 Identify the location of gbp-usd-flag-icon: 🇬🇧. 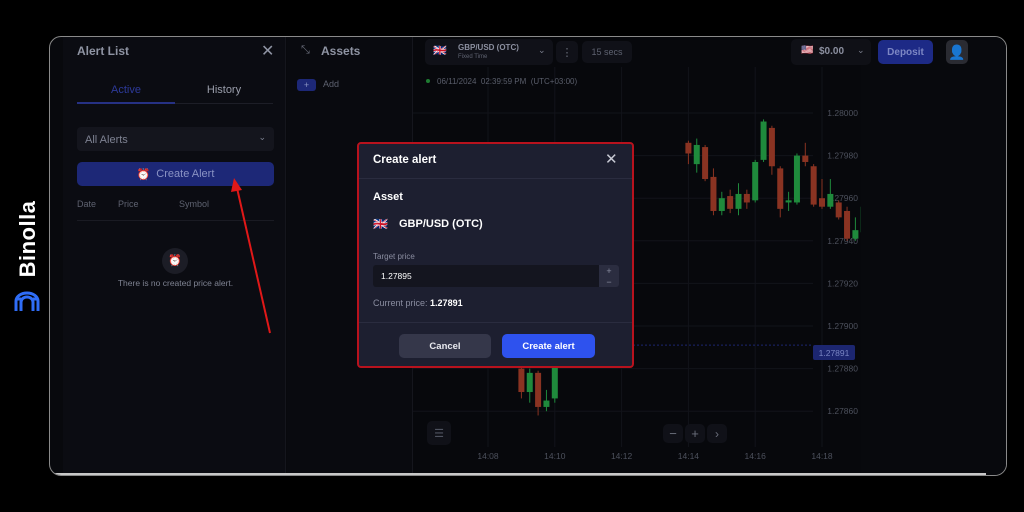
(380, 224).